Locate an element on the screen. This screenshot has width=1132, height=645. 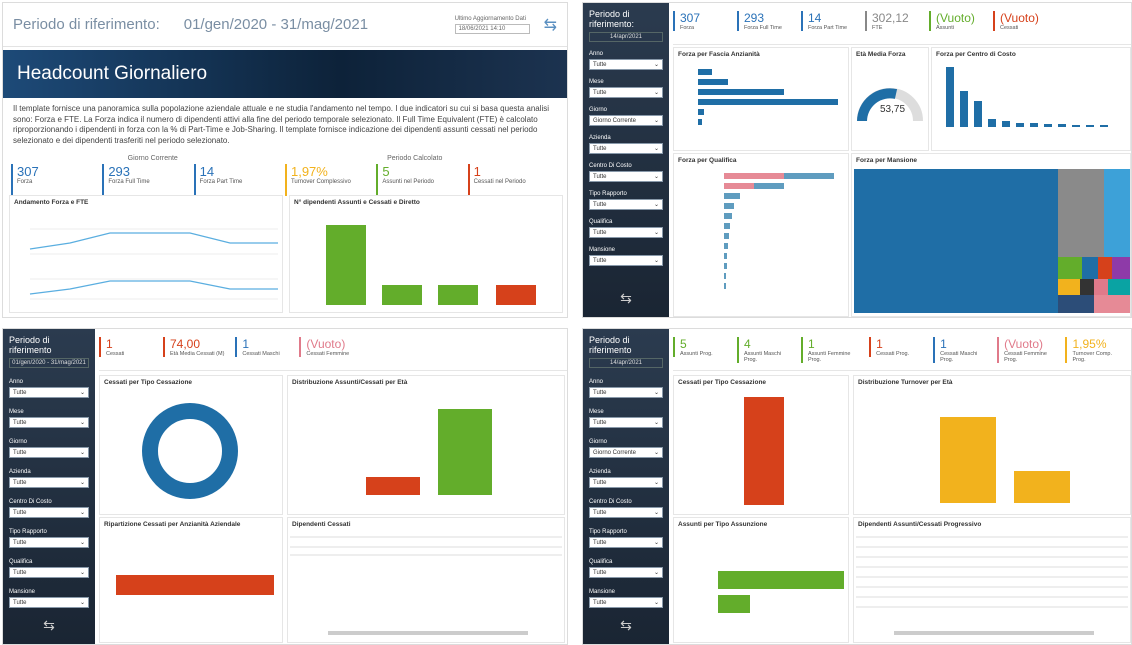
table-grid is located at coordinates (426, 585).